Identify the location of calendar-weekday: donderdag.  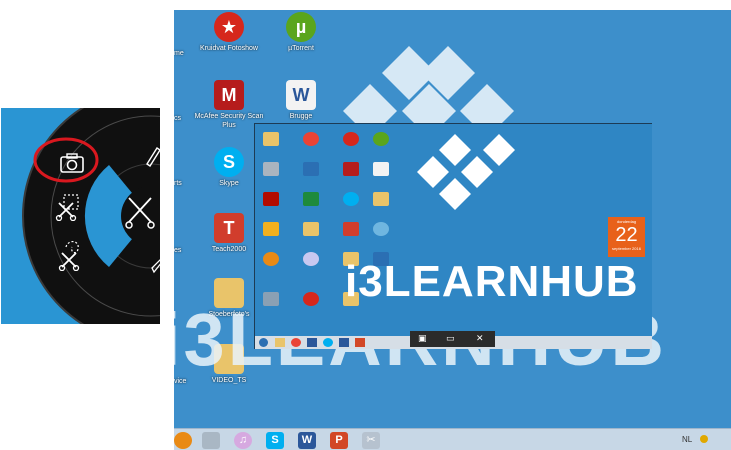
(626, 221).